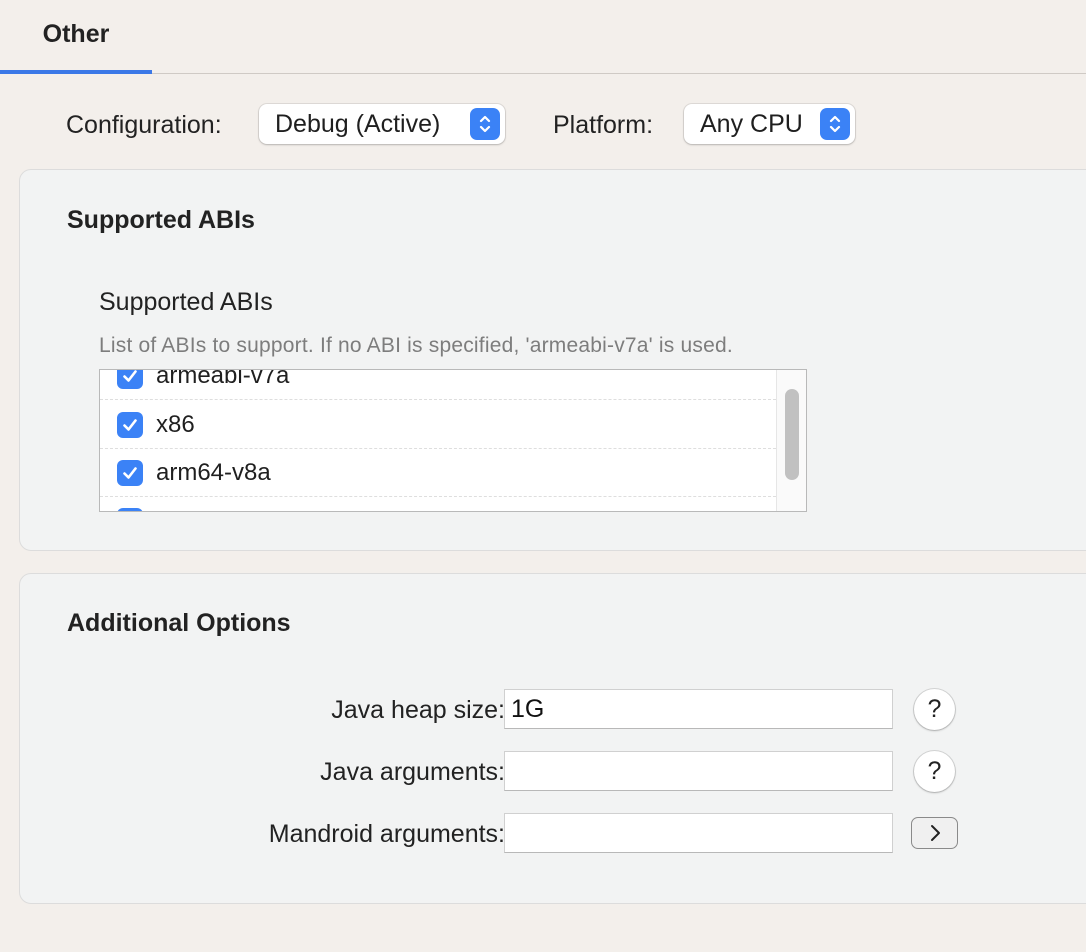 This screenshot has width=1086, height=952. I want to click on abi-list: armeabi-v7a x86 arm64-v8a, so click(453, 440).